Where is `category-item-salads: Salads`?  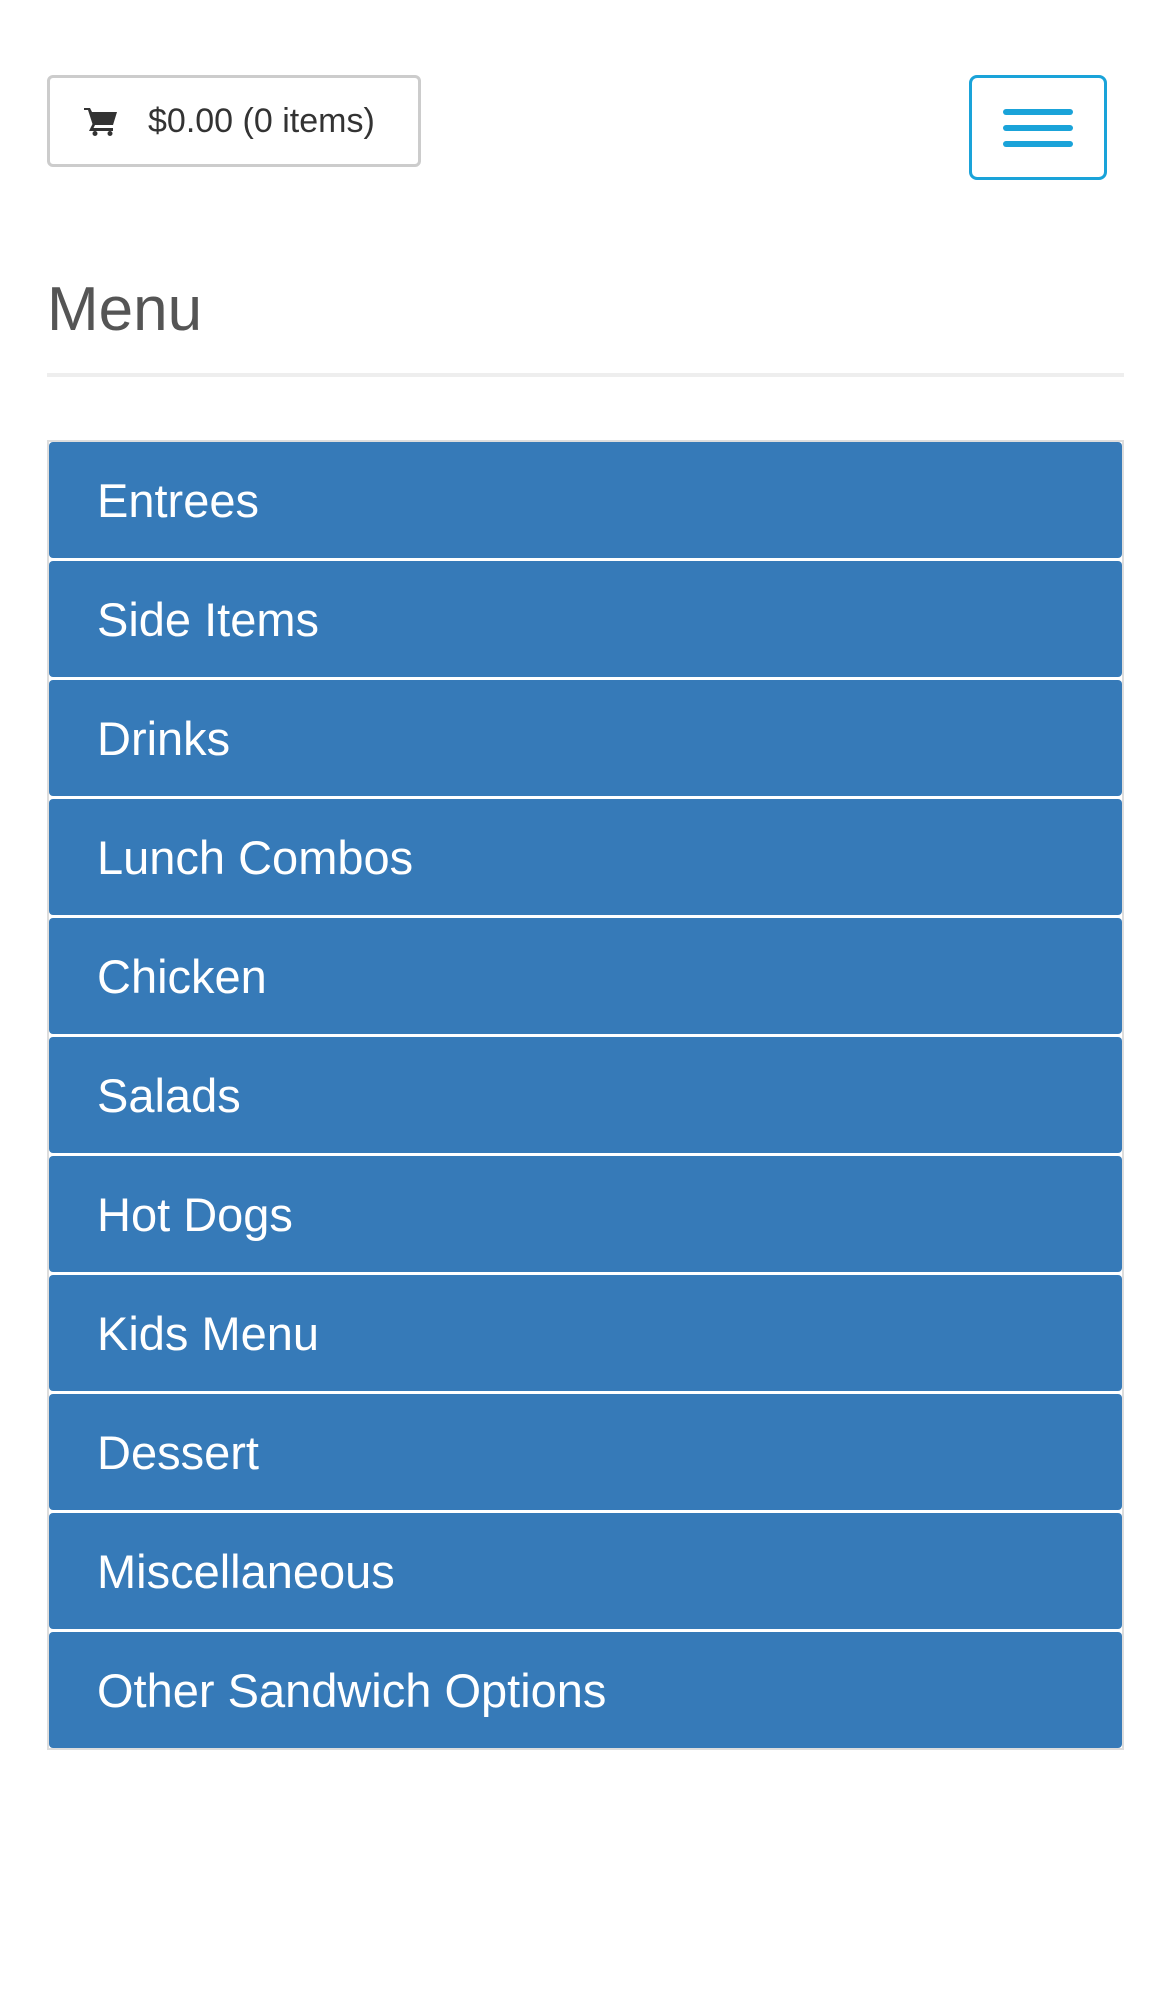
category-item-salads: Salads is located at coordinates (585, 1095).